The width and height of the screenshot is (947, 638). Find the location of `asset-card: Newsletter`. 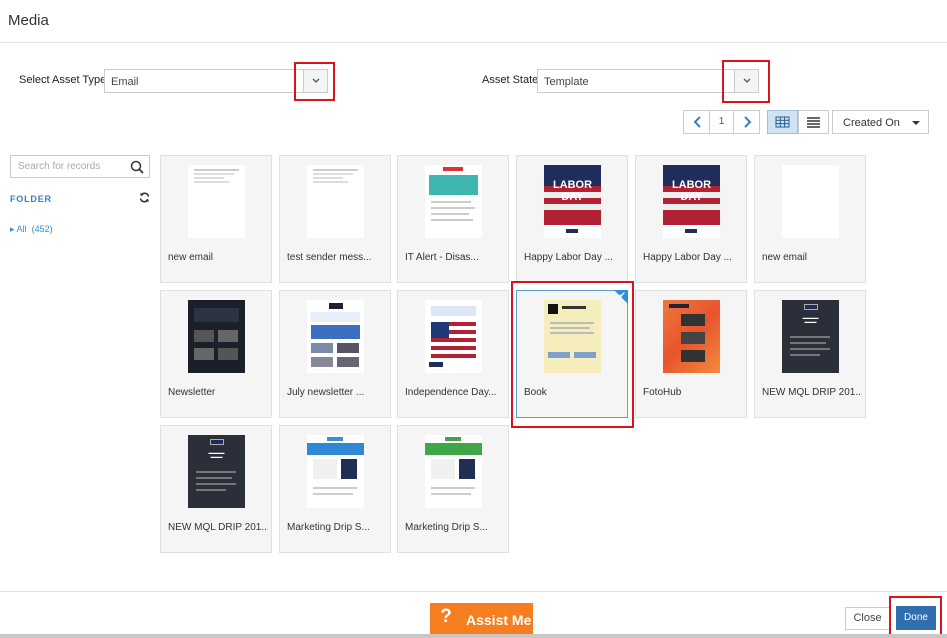

asset-card: Newsletter is located at coordinates (216, 354).